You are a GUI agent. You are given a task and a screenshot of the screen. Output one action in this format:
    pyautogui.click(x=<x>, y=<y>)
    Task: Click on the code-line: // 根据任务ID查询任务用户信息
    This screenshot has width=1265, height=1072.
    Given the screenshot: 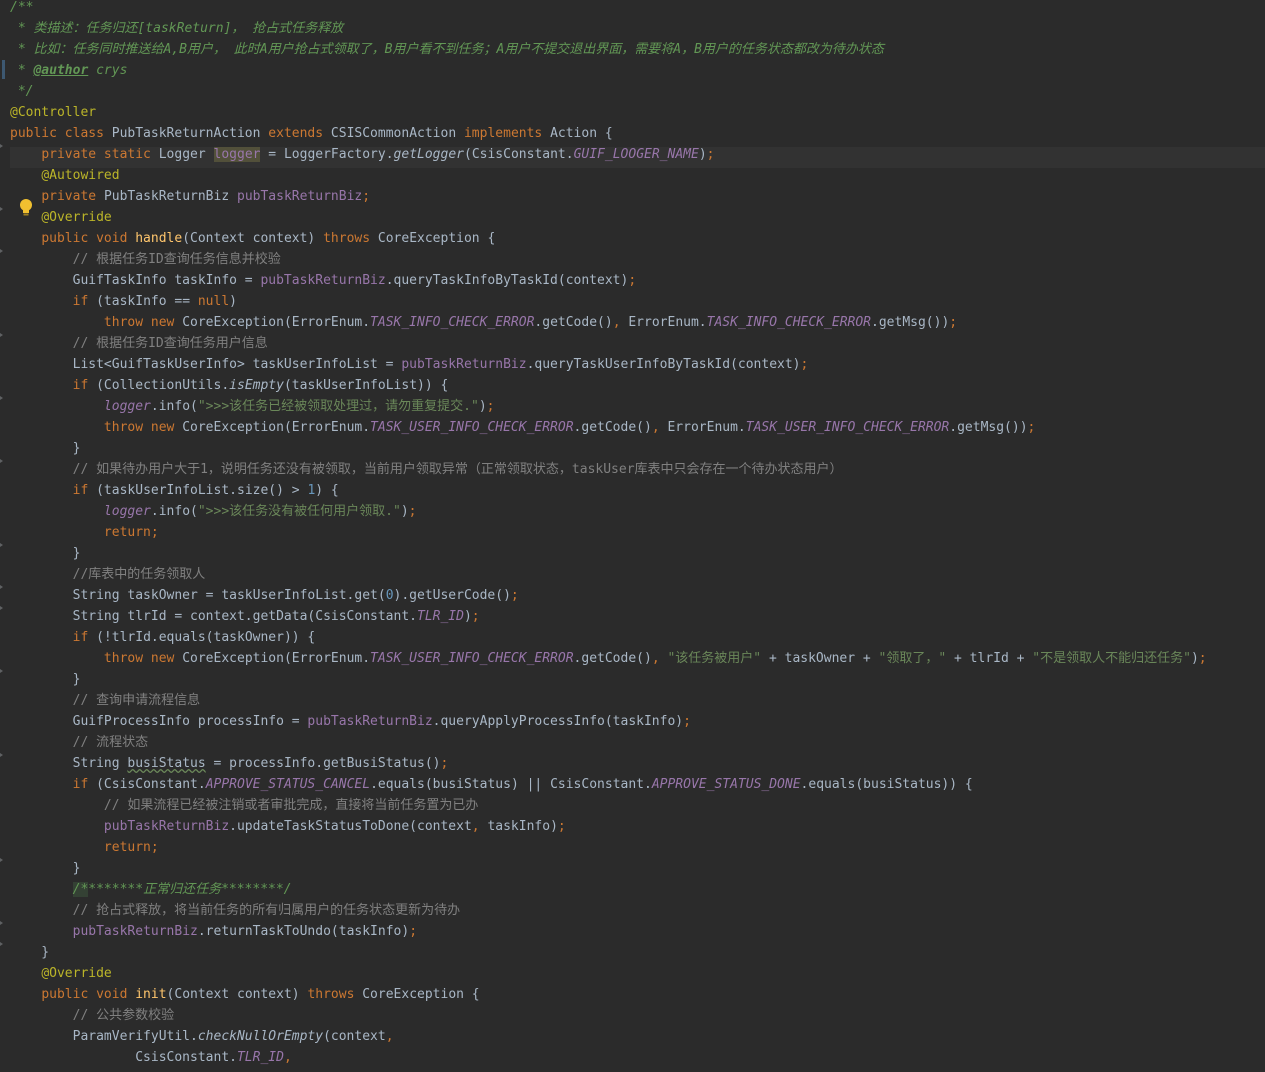 What is the action you would take?
    pyautogui.click(x=632, y=345)
    